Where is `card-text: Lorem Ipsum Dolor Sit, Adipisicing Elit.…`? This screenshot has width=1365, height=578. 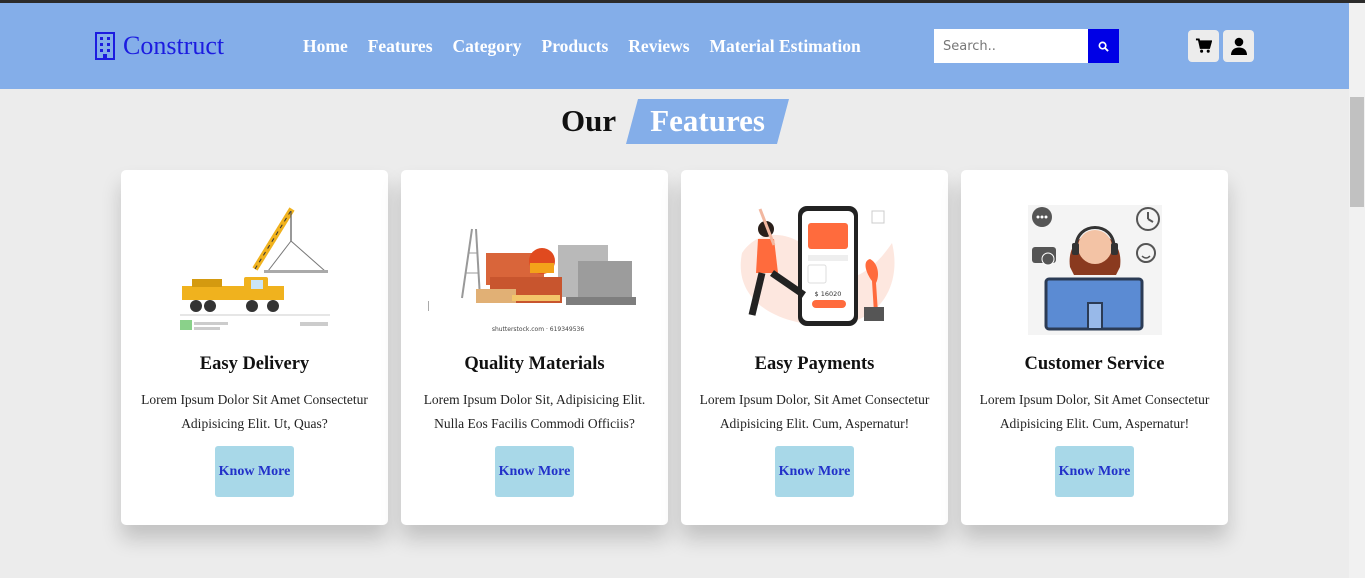
card-text: Lorem Ipsum Dolor Sit, Adipisicing Elit.… is located at coordinates (534, 411).